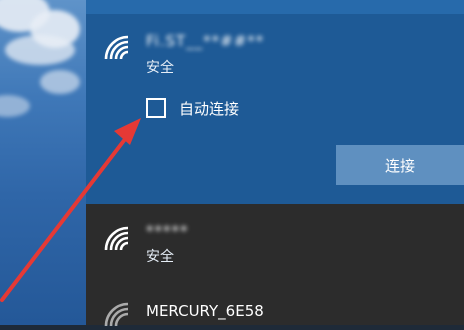 Image resolution: width=464 pixels, height=330 pixels. I want to click on auto-connect-label: 自动连接, so click(209, 109).